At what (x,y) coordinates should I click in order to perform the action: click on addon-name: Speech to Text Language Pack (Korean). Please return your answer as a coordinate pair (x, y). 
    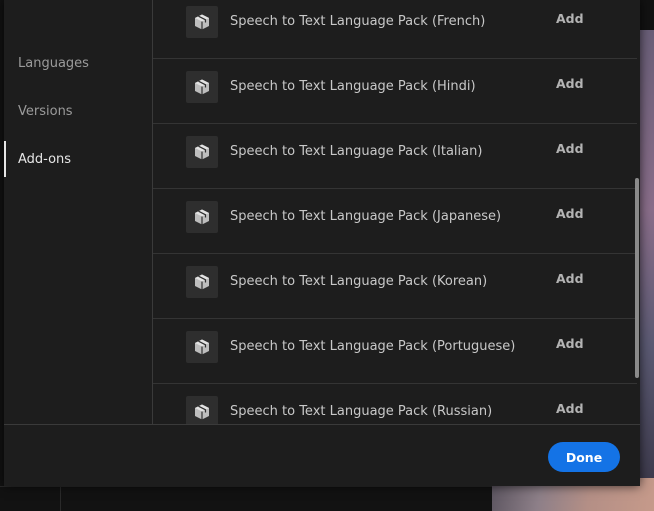
    Looking at the image, I should click on (359, 281).